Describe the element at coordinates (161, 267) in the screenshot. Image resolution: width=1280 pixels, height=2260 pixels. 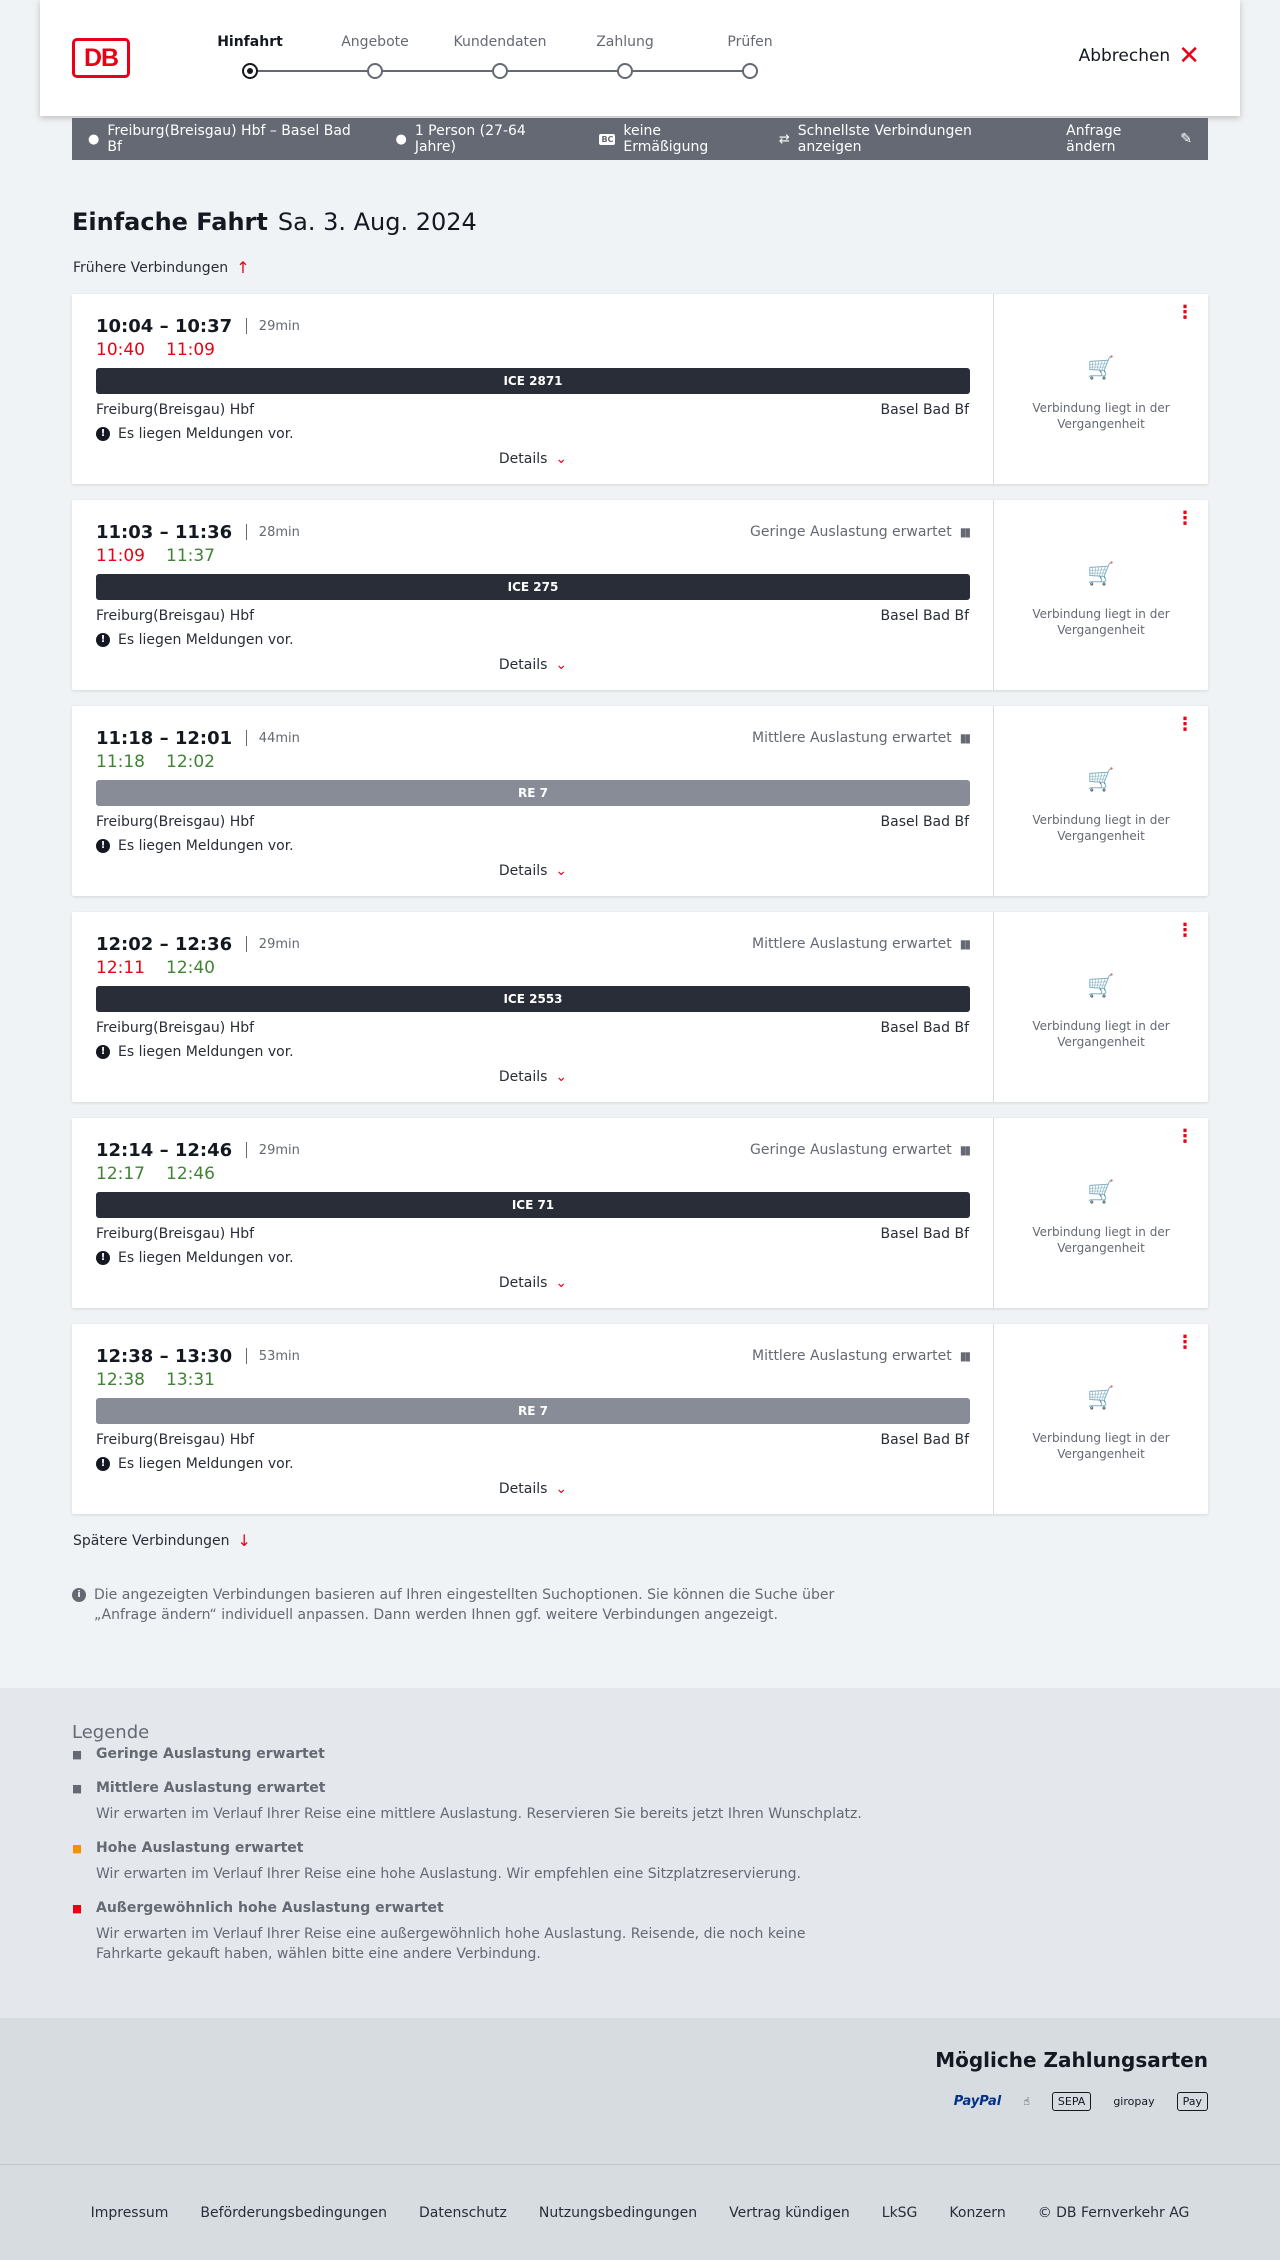
I see `earlier-connections-link: Frühere Verbindungen ↑` at that location.